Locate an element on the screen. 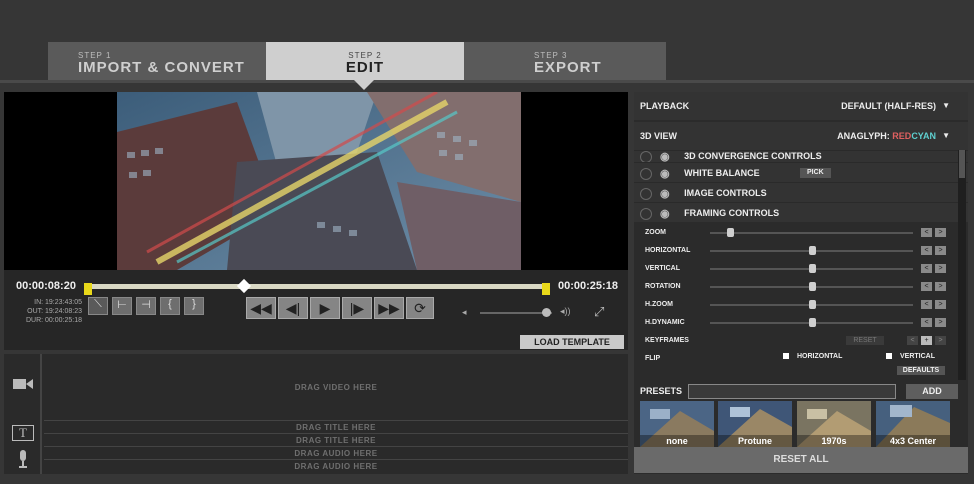 This screenshot has width=974, height=484. volume-knob is located at coordinates (546, 312).